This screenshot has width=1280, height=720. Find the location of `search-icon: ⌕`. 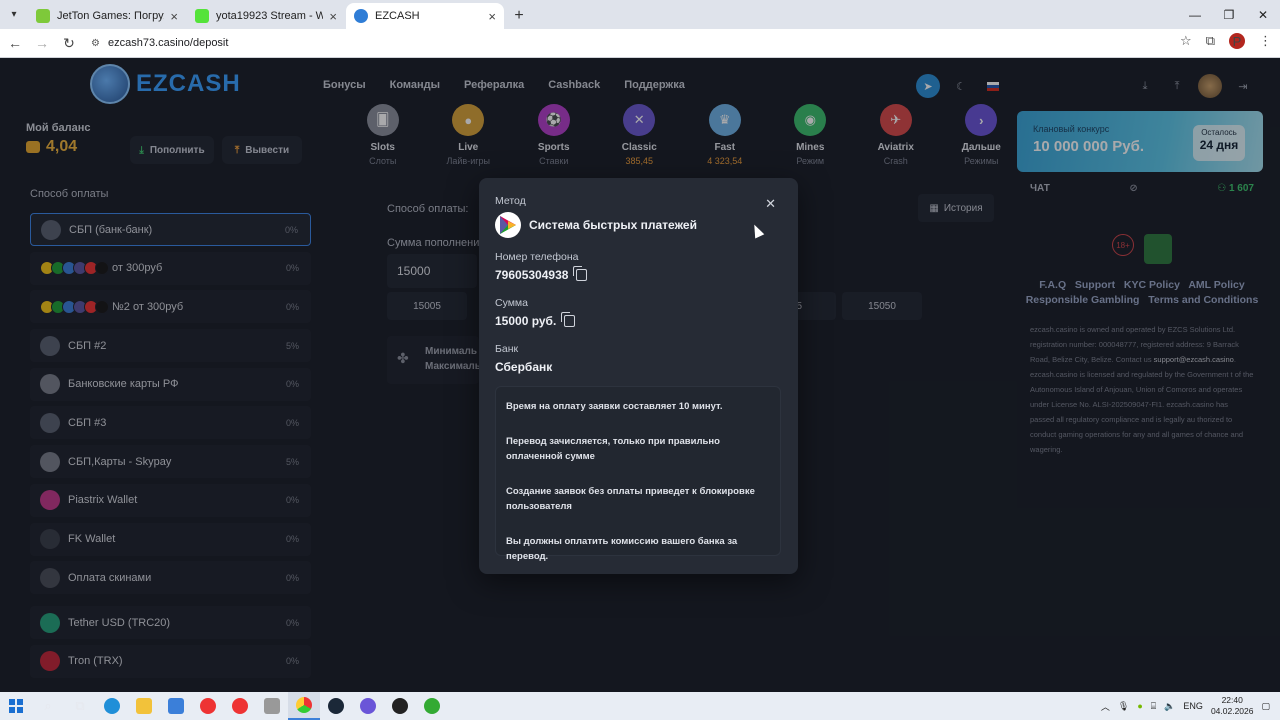

search-icon: ⌕ is located at coordinates (48, 706).